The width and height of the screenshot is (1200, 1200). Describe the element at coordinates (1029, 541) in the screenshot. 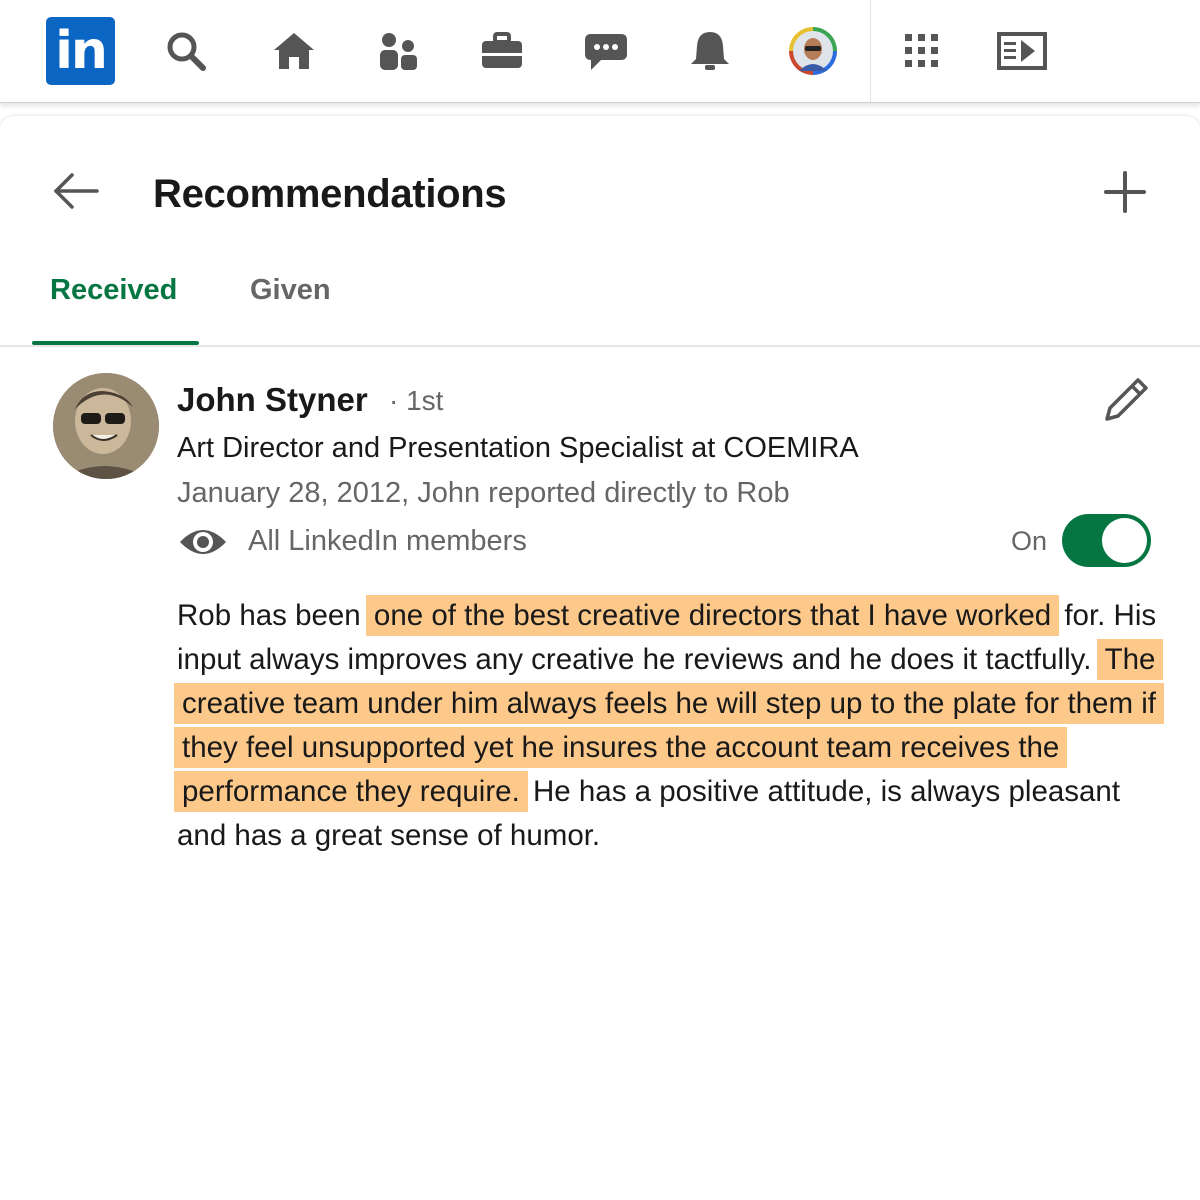

I see `toggle-state-label: On` at that location.